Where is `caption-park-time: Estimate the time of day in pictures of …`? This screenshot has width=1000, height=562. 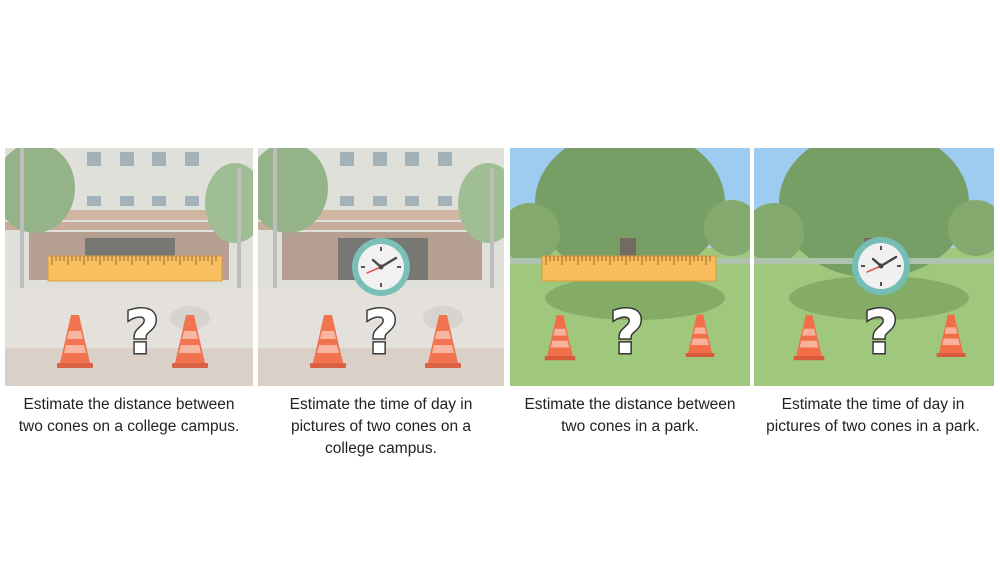 caption-park-time: Estimate the time of day in pictures of … is located at coordinates (873, 415).